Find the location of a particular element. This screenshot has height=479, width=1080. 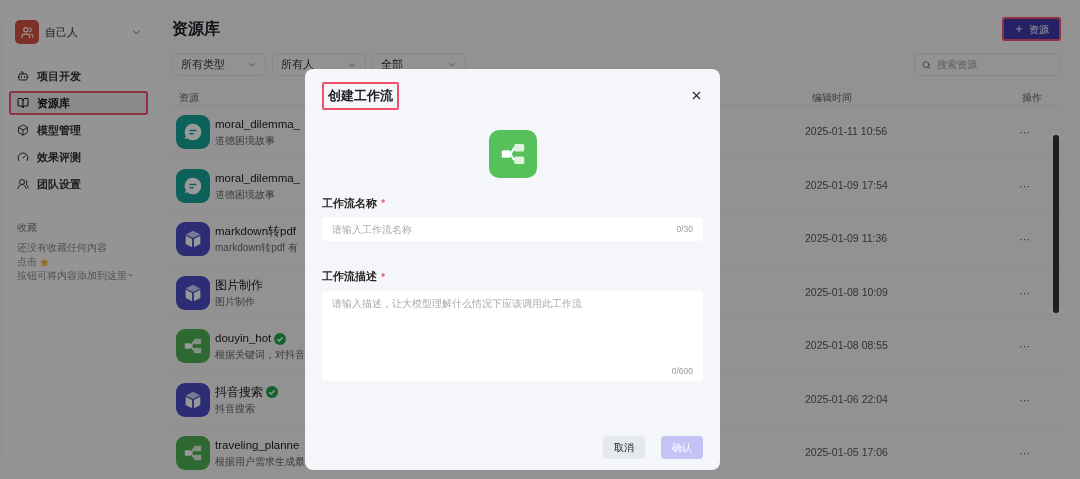

edit-time: 2025-01-09 17:54 is located at coordinates (847, 185).